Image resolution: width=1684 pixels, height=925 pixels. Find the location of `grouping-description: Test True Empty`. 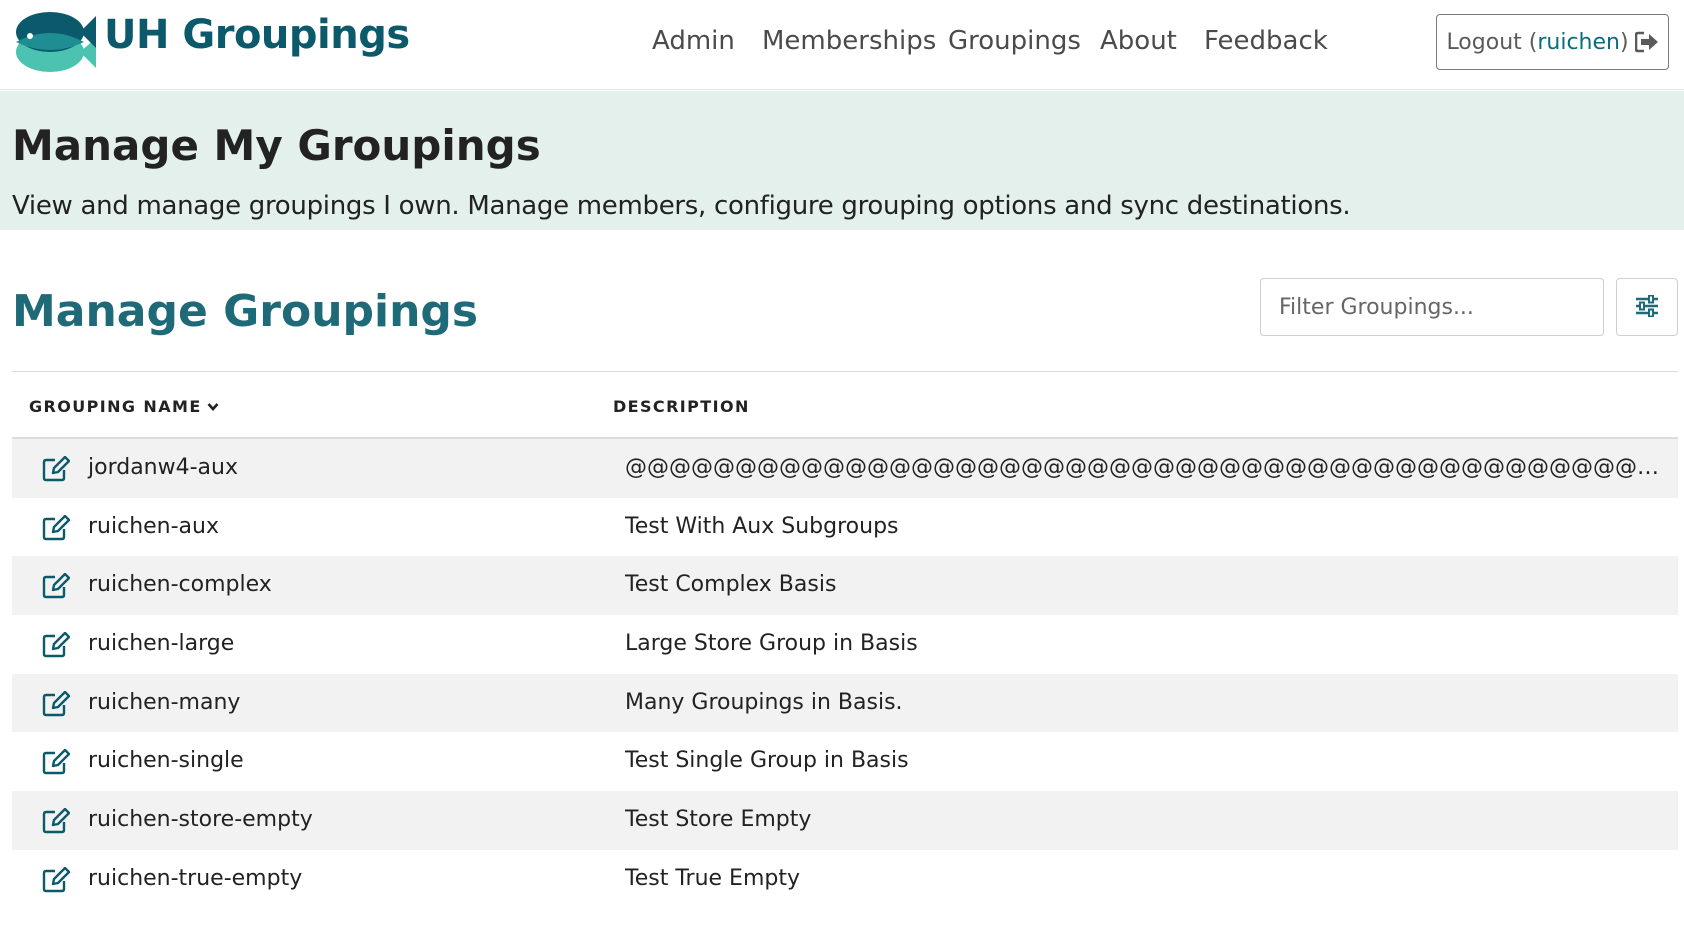

grouping-description: Test True Empty is located at coordinates (712, 878).